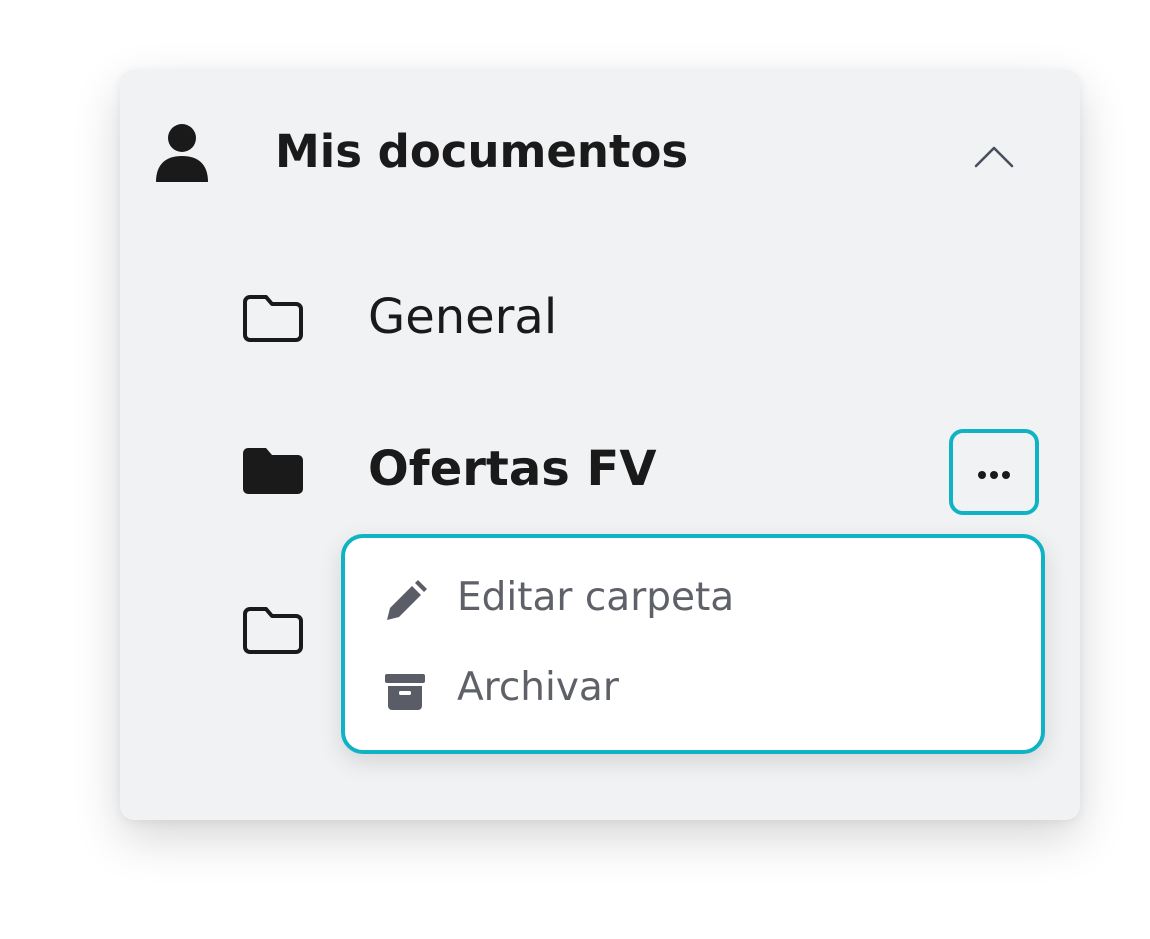 This screenshot has height=939, width=1150. I want to click on section-title: Mis documentos, so click(482, 151).